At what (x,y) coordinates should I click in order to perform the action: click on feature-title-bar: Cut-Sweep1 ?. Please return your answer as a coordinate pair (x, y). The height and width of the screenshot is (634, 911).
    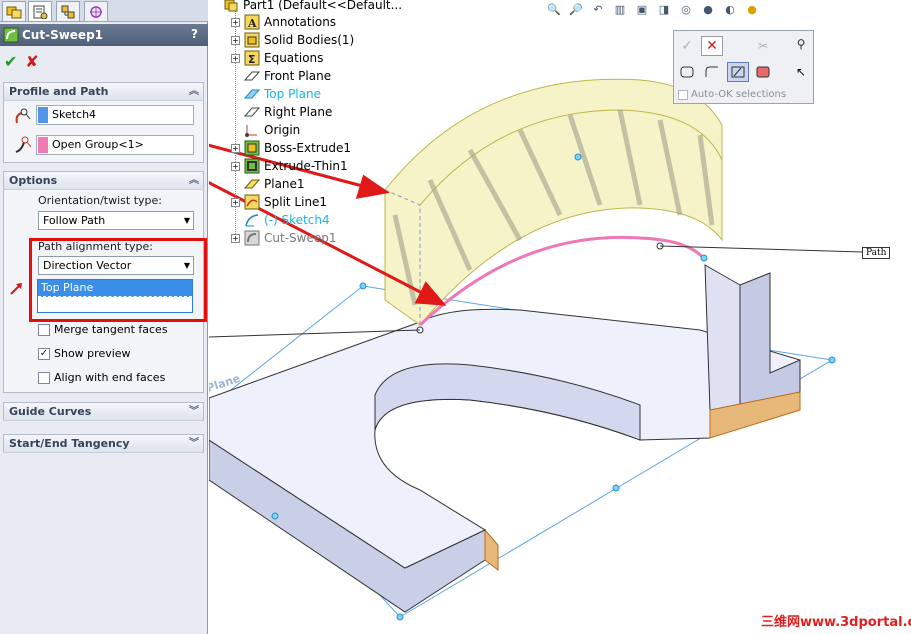
    Looking at the image, I should click on (104, 35).